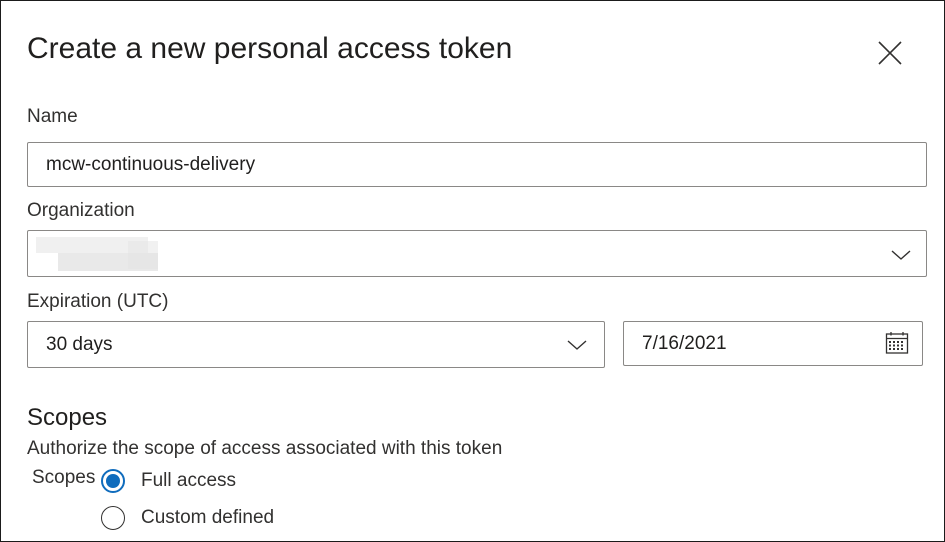 This screenshot has width=945, height=542. I want to click on scopes-group-label: Scopes, so click(64, 477).